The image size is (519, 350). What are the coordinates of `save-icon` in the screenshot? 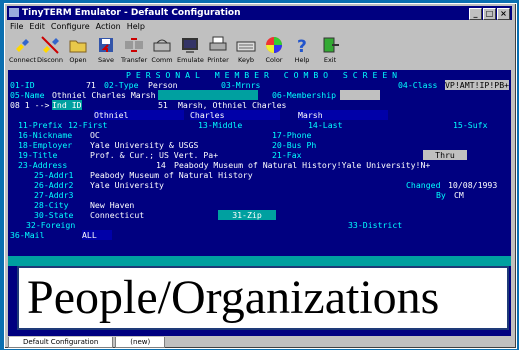 It's located at (106, 45).